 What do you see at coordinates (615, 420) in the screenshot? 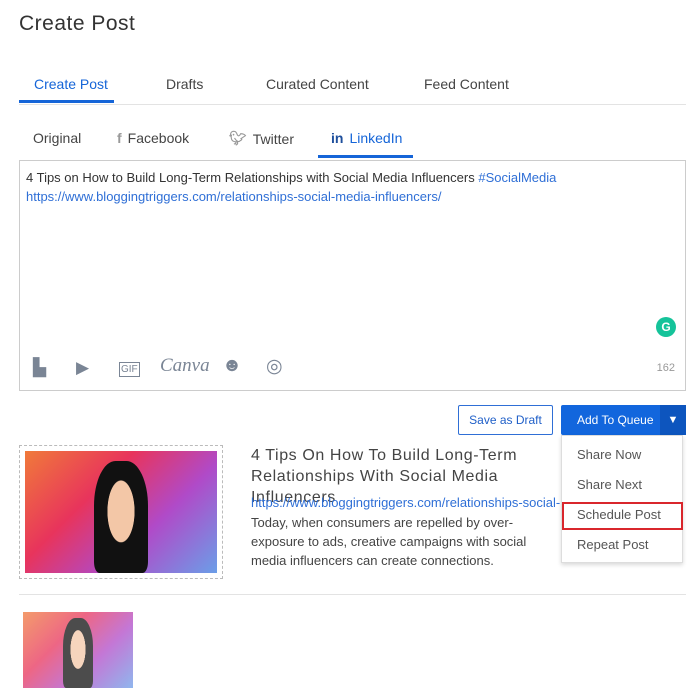
I see `button-label: Add To Queue` at bounding box center [615, 420].